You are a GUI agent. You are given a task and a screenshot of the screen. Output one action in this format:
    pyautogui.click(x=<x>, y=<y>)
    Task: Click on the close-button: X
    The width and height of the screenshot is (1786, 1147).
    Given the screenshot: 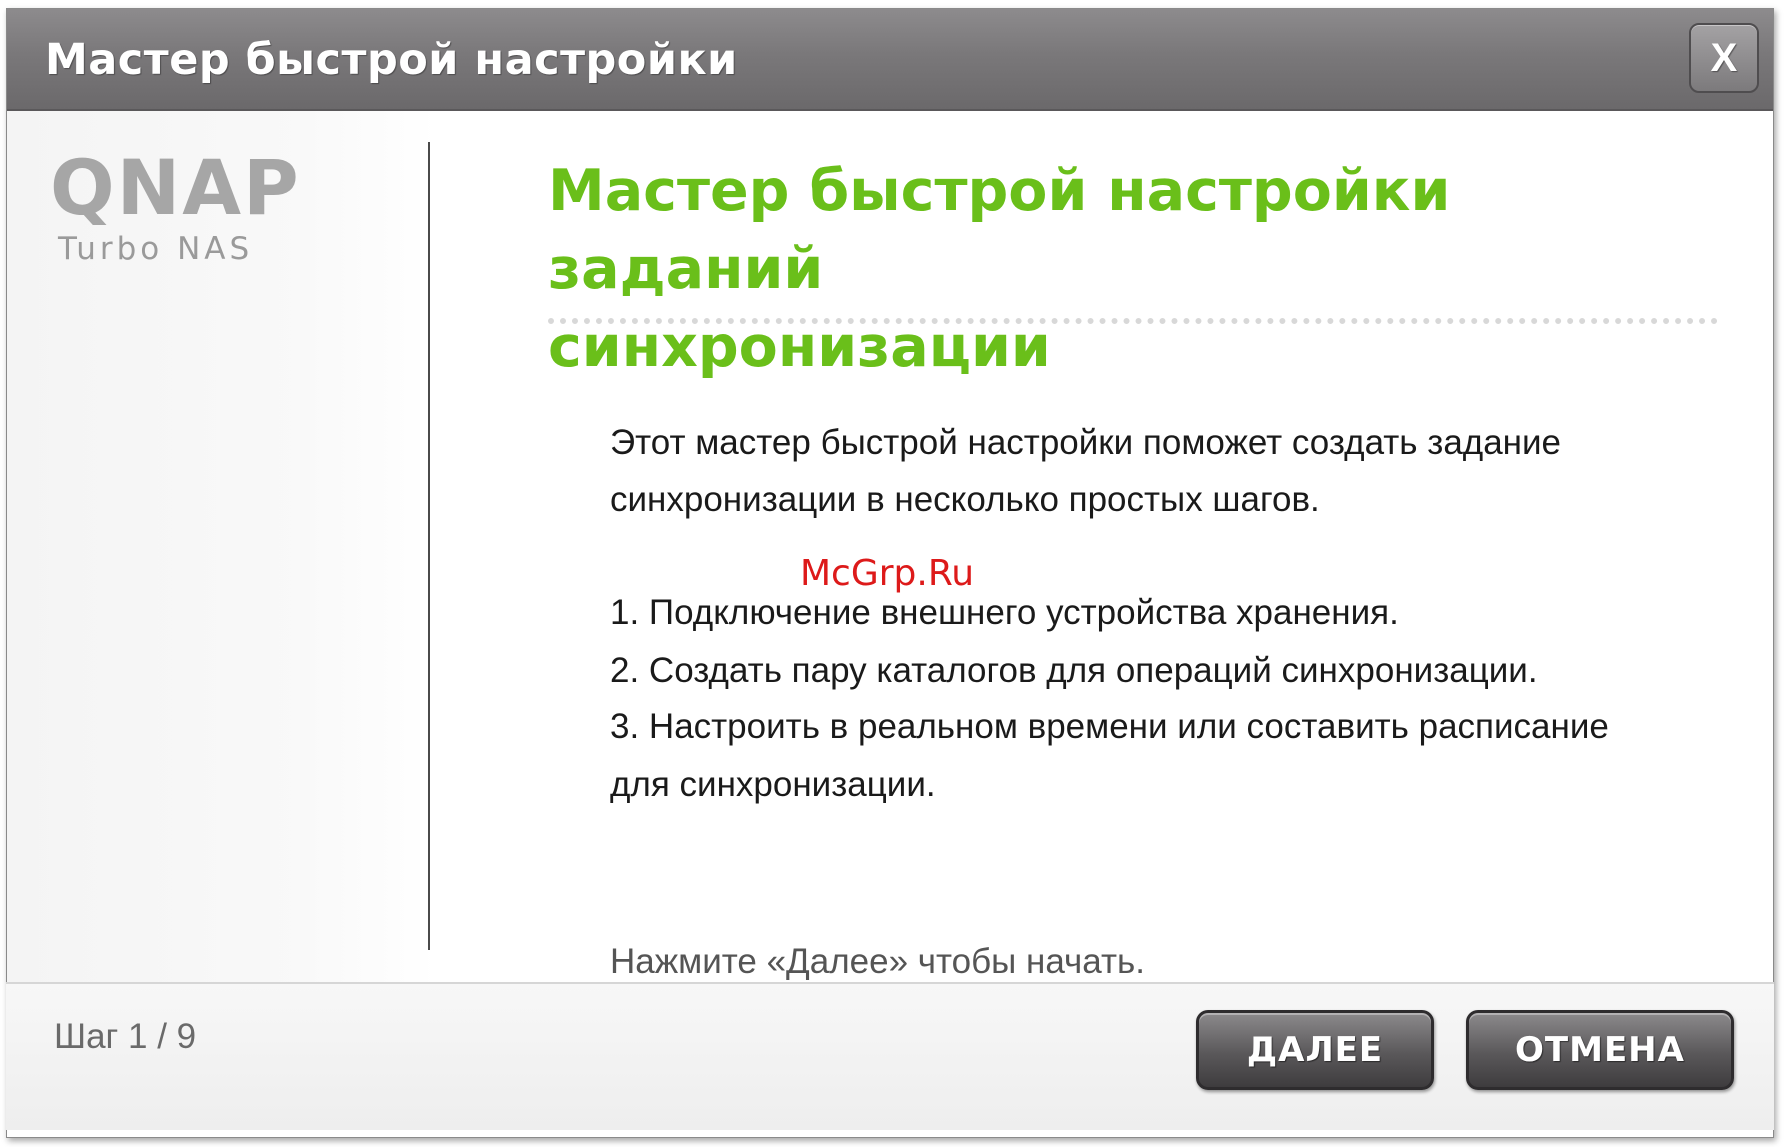 What is the action you would take?
    pyautogui.click(x=1724, y=58)
    